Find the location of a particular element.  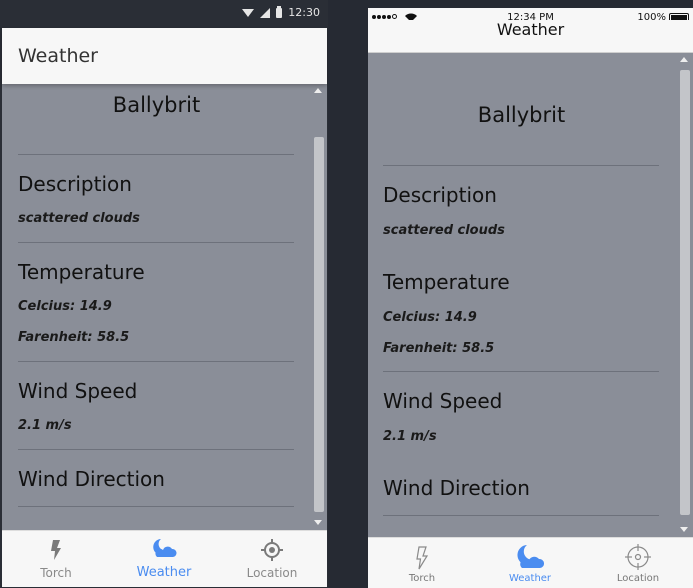

status-time: 12:30 is located at coordinates (304, 12).